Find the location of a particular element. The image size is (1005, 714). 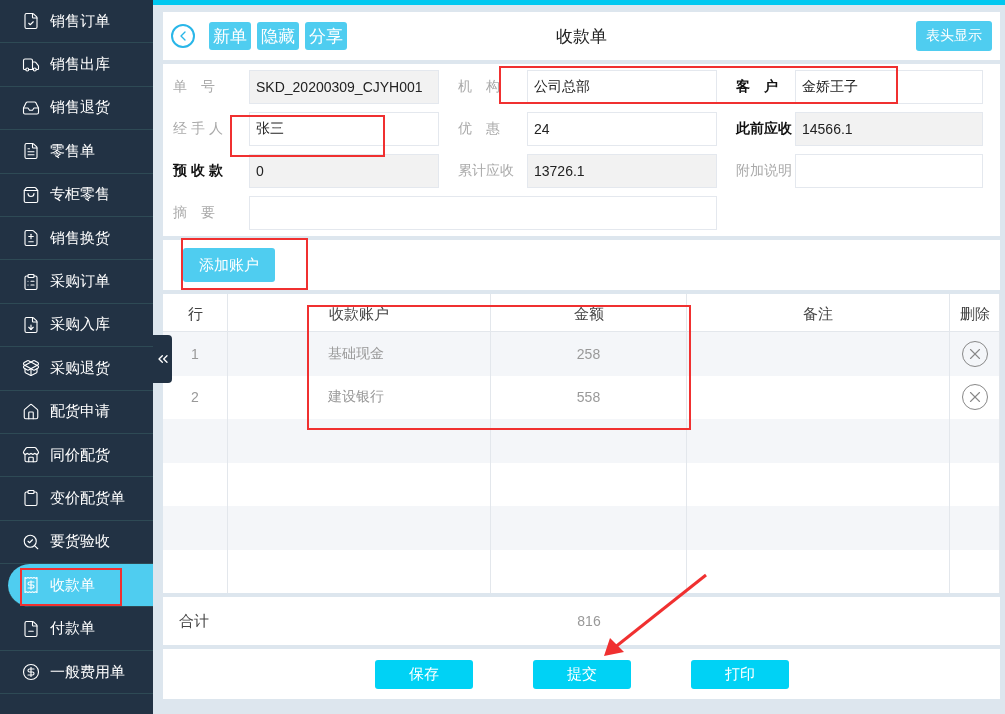

receipt-icon is located at coordinates (31, 585).